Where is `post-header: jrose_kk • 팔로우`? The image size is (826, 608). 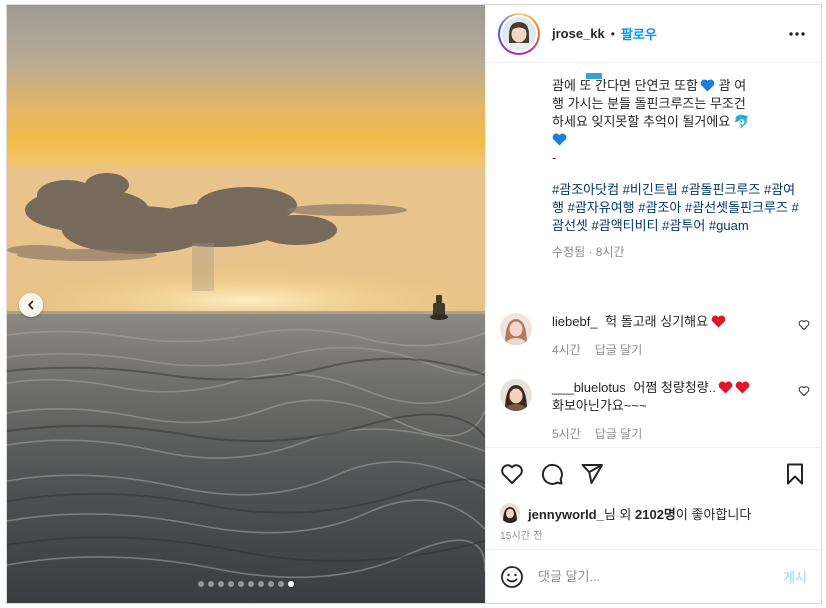 post-header: jrose_kk • 팔로우 is located at coordinates (653, 34).